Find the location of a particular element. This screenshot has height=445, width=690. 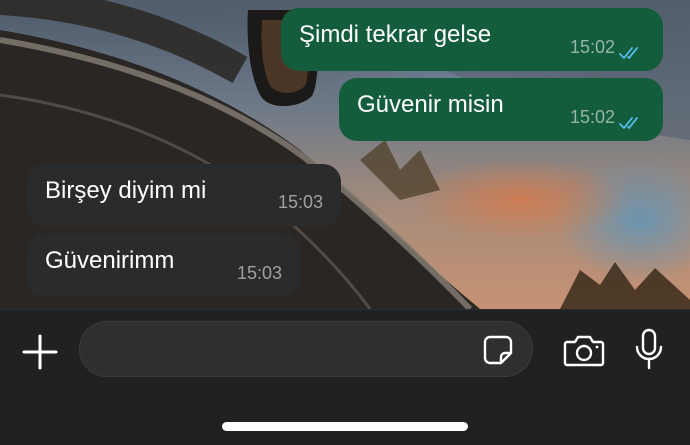

message-bubble-incoming: Güvenirimm 15:03 is located at coordinates (163, 265).